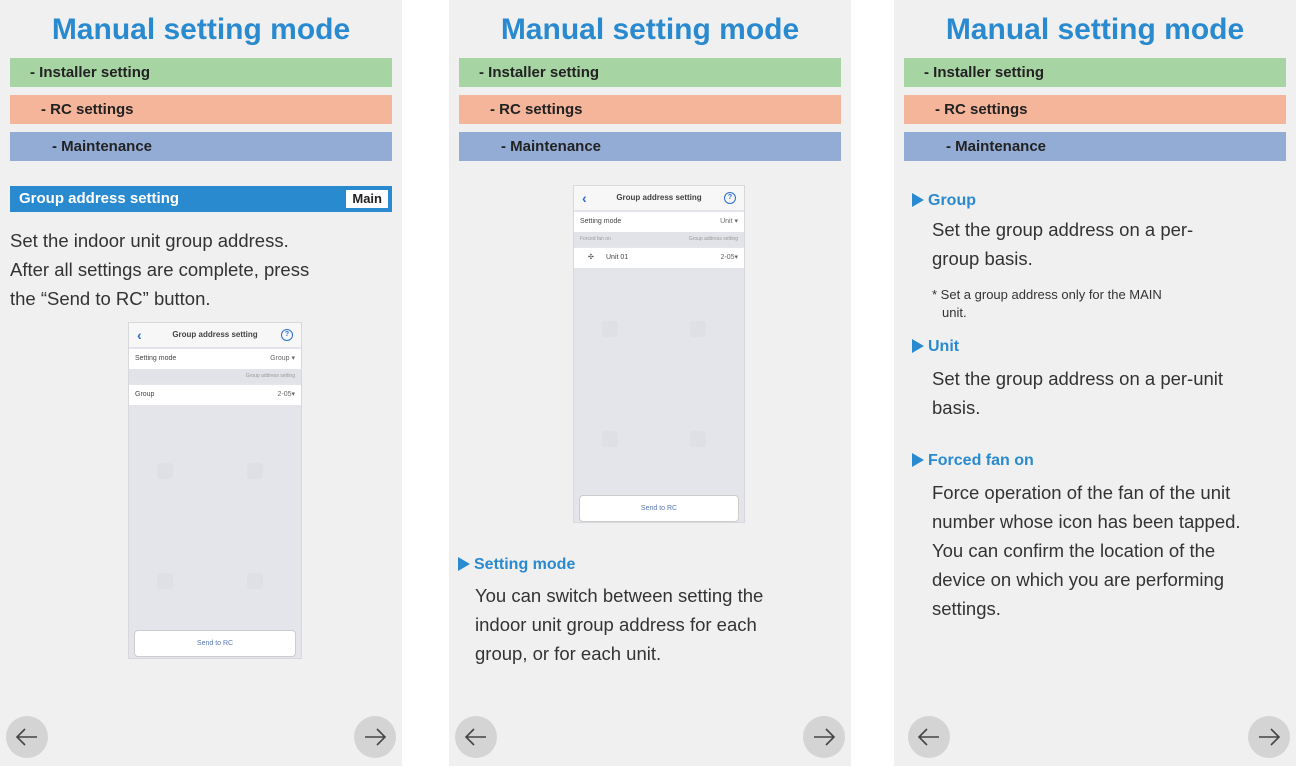 The width and height of the screenshot is (1306, 782). Describe the element at coordinates (1078, 579) in the screenshot. I see `body-line: device on which you are performing` at that location.